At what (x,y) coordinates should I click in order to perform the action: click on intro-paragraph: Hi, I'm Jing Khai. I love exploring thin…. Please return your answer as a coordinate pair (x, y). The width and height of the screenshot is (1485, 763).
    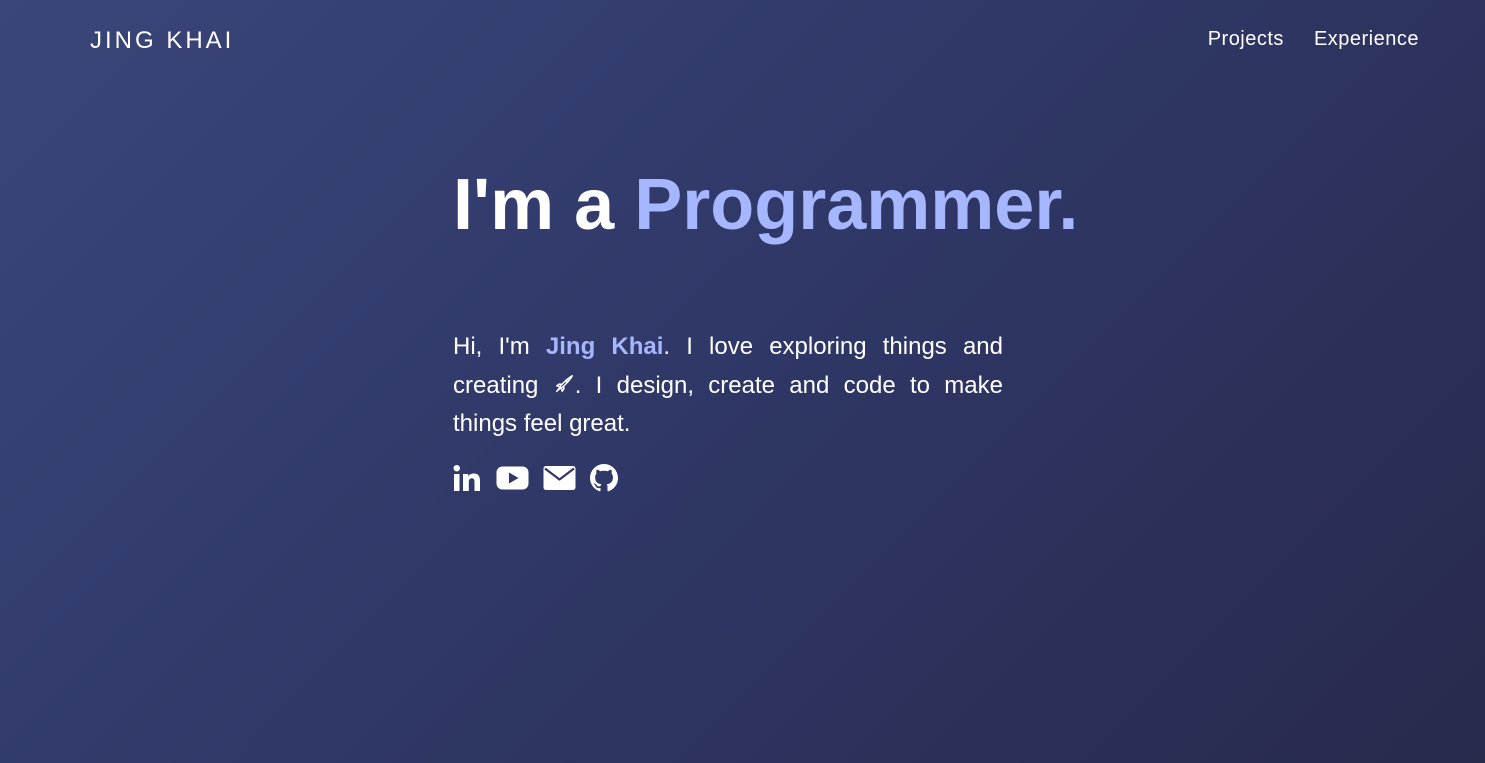
    Looking at the image, I should click on (728, 386).